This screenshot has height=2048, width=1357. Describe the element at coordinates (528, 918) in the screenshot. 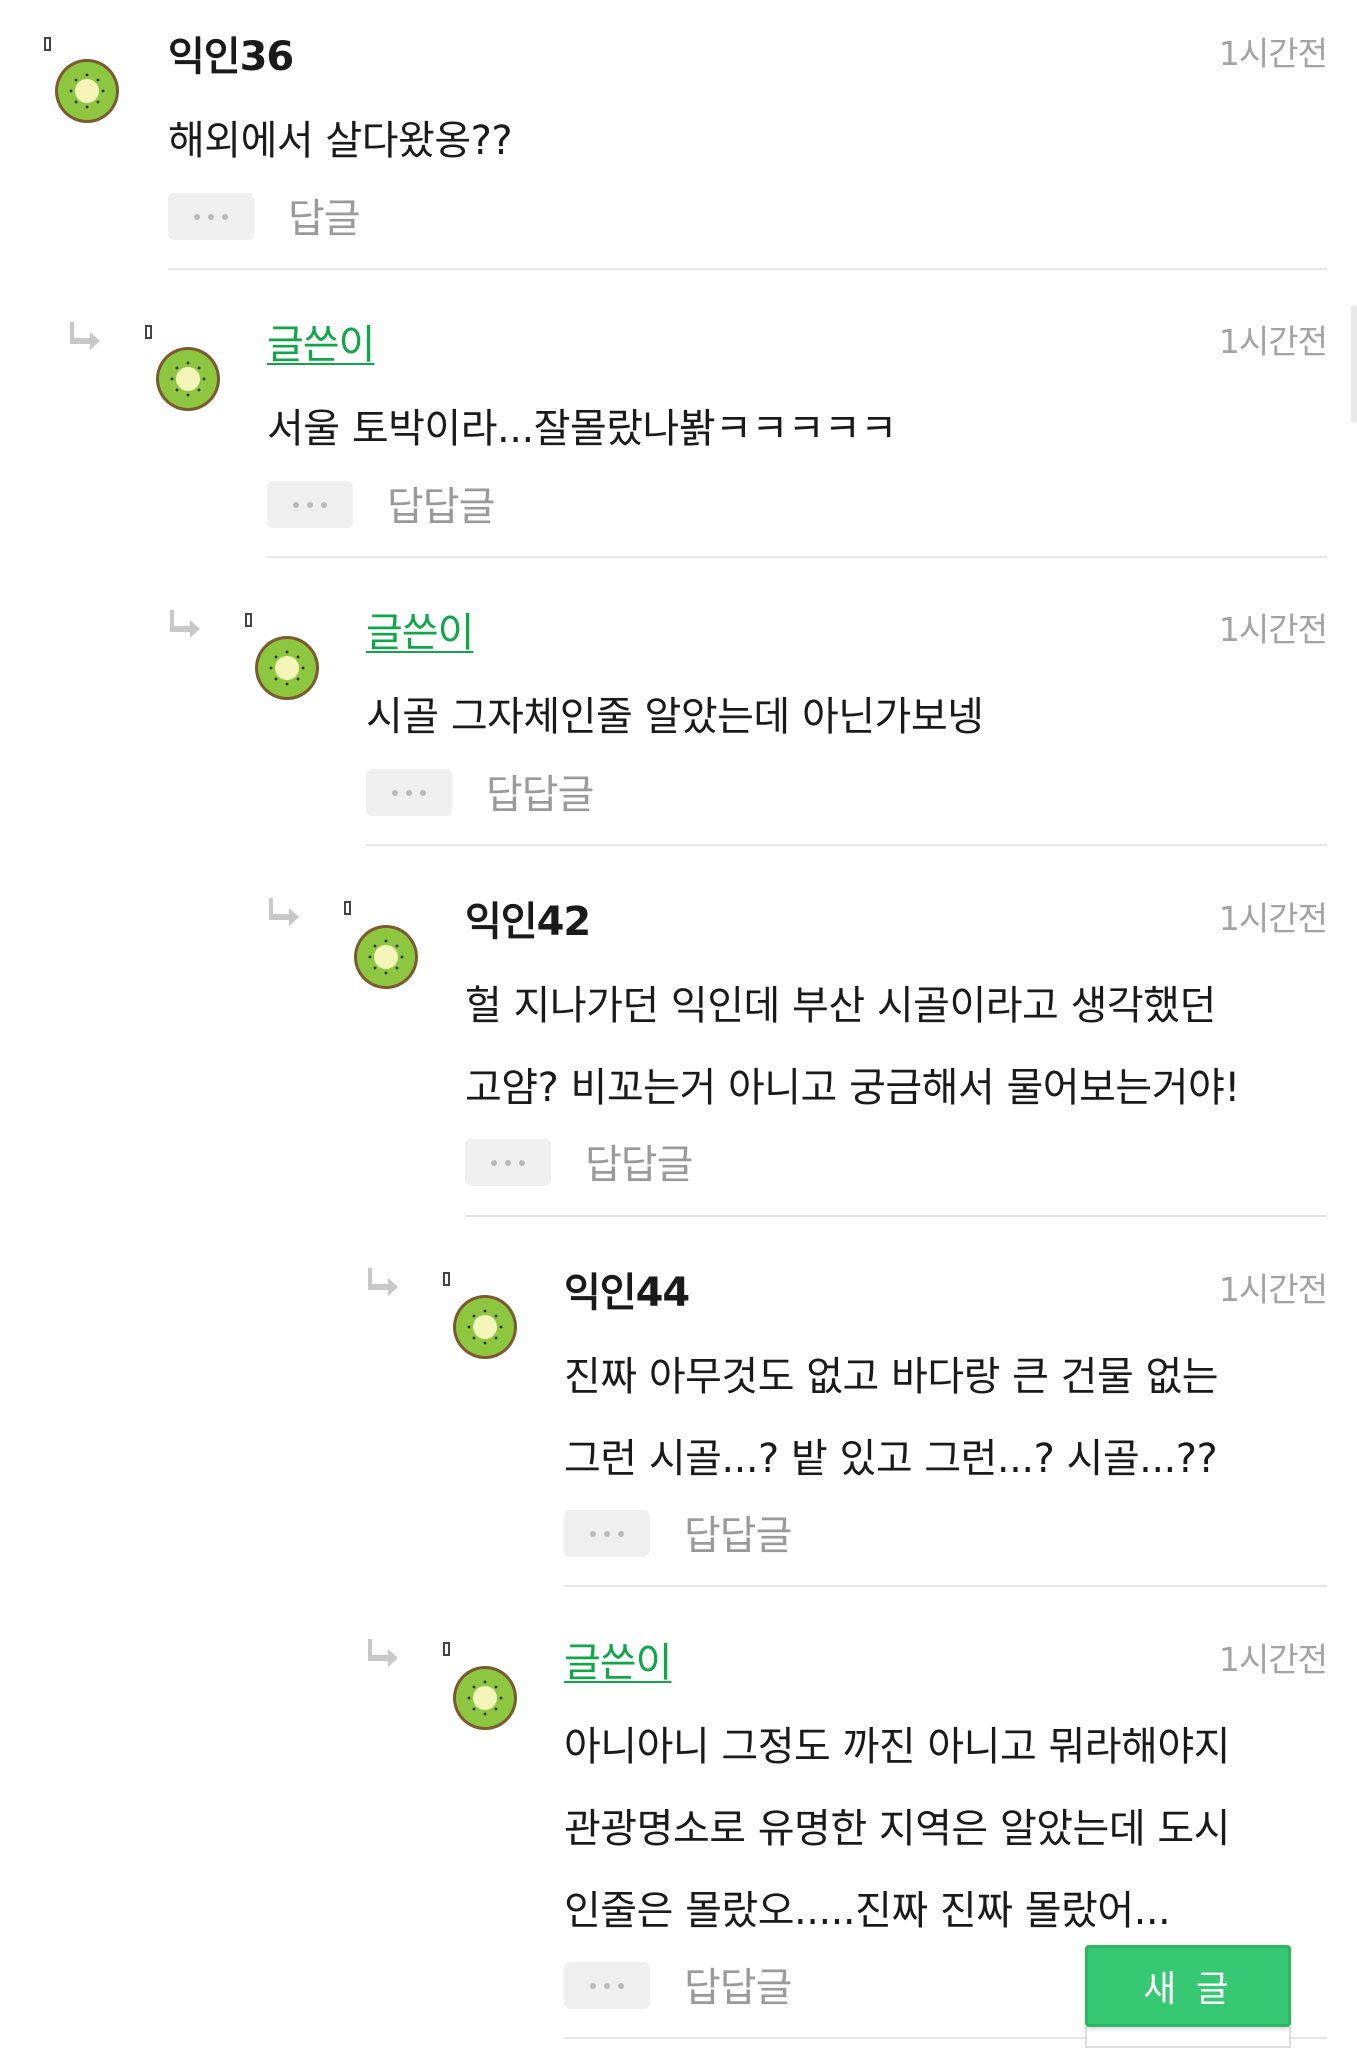

I see `comment-author: 익인42` at that location.